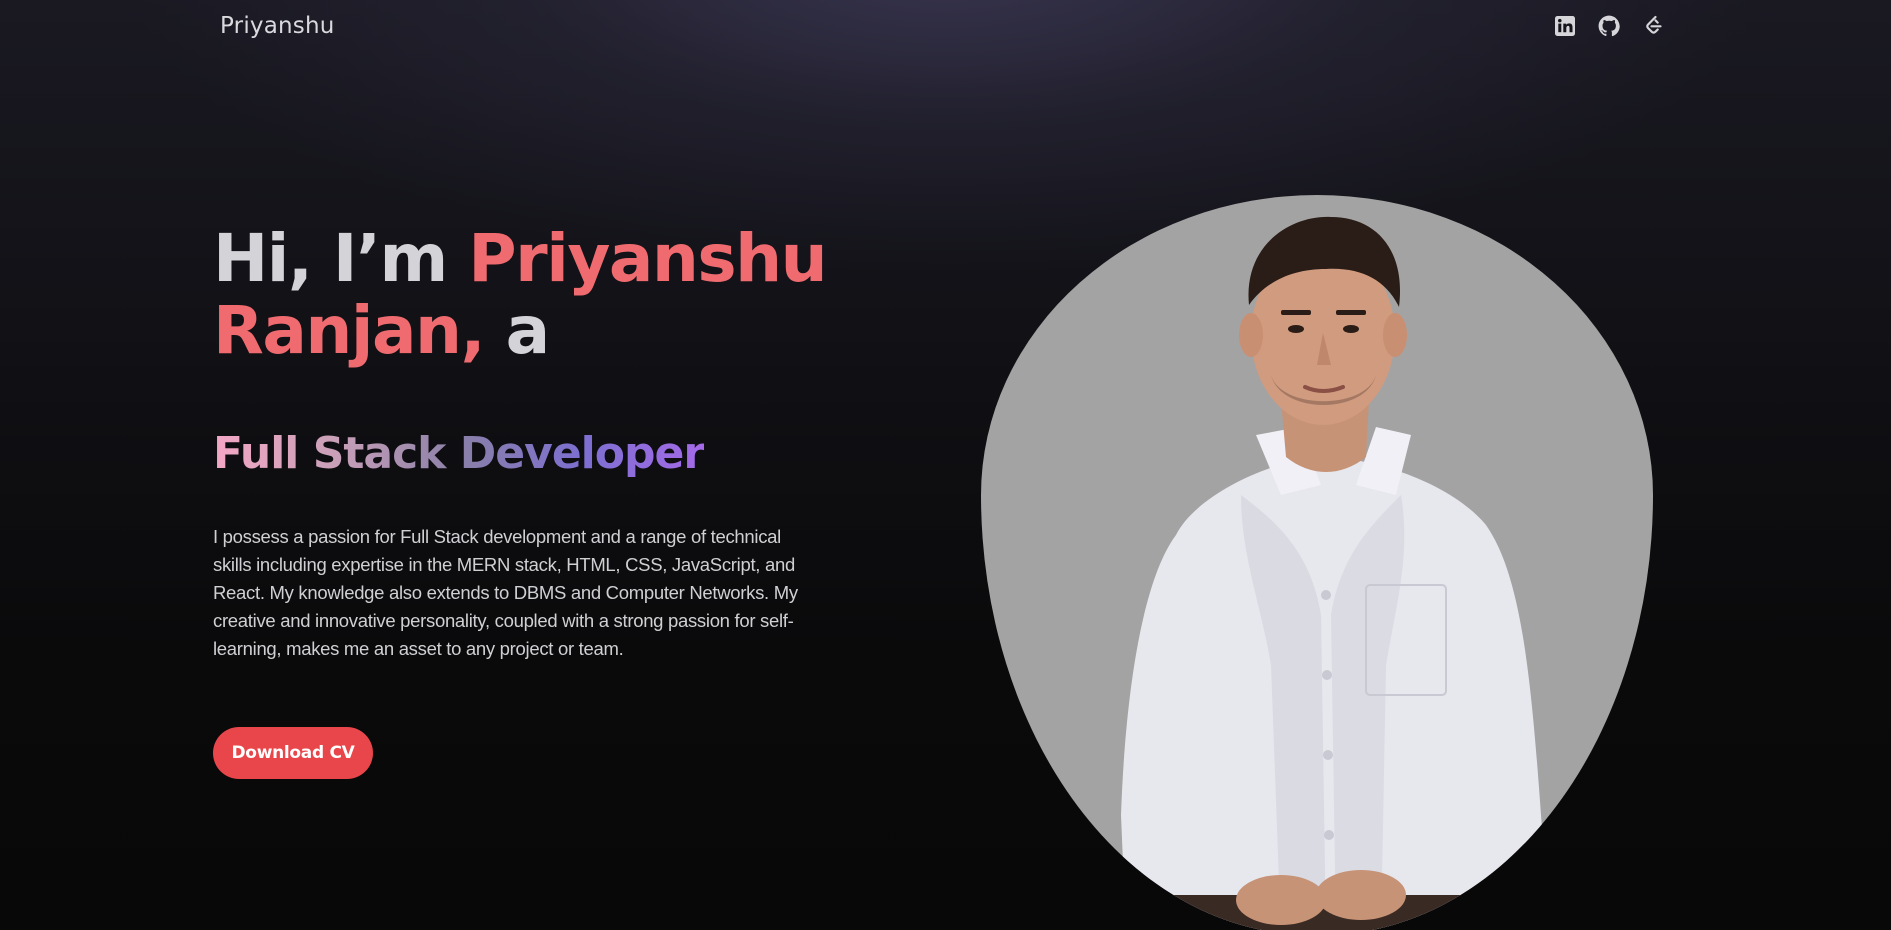  Describe the element at coordinates (1653, 26) in the screenshot. I see `leetcode-icon` at that location.